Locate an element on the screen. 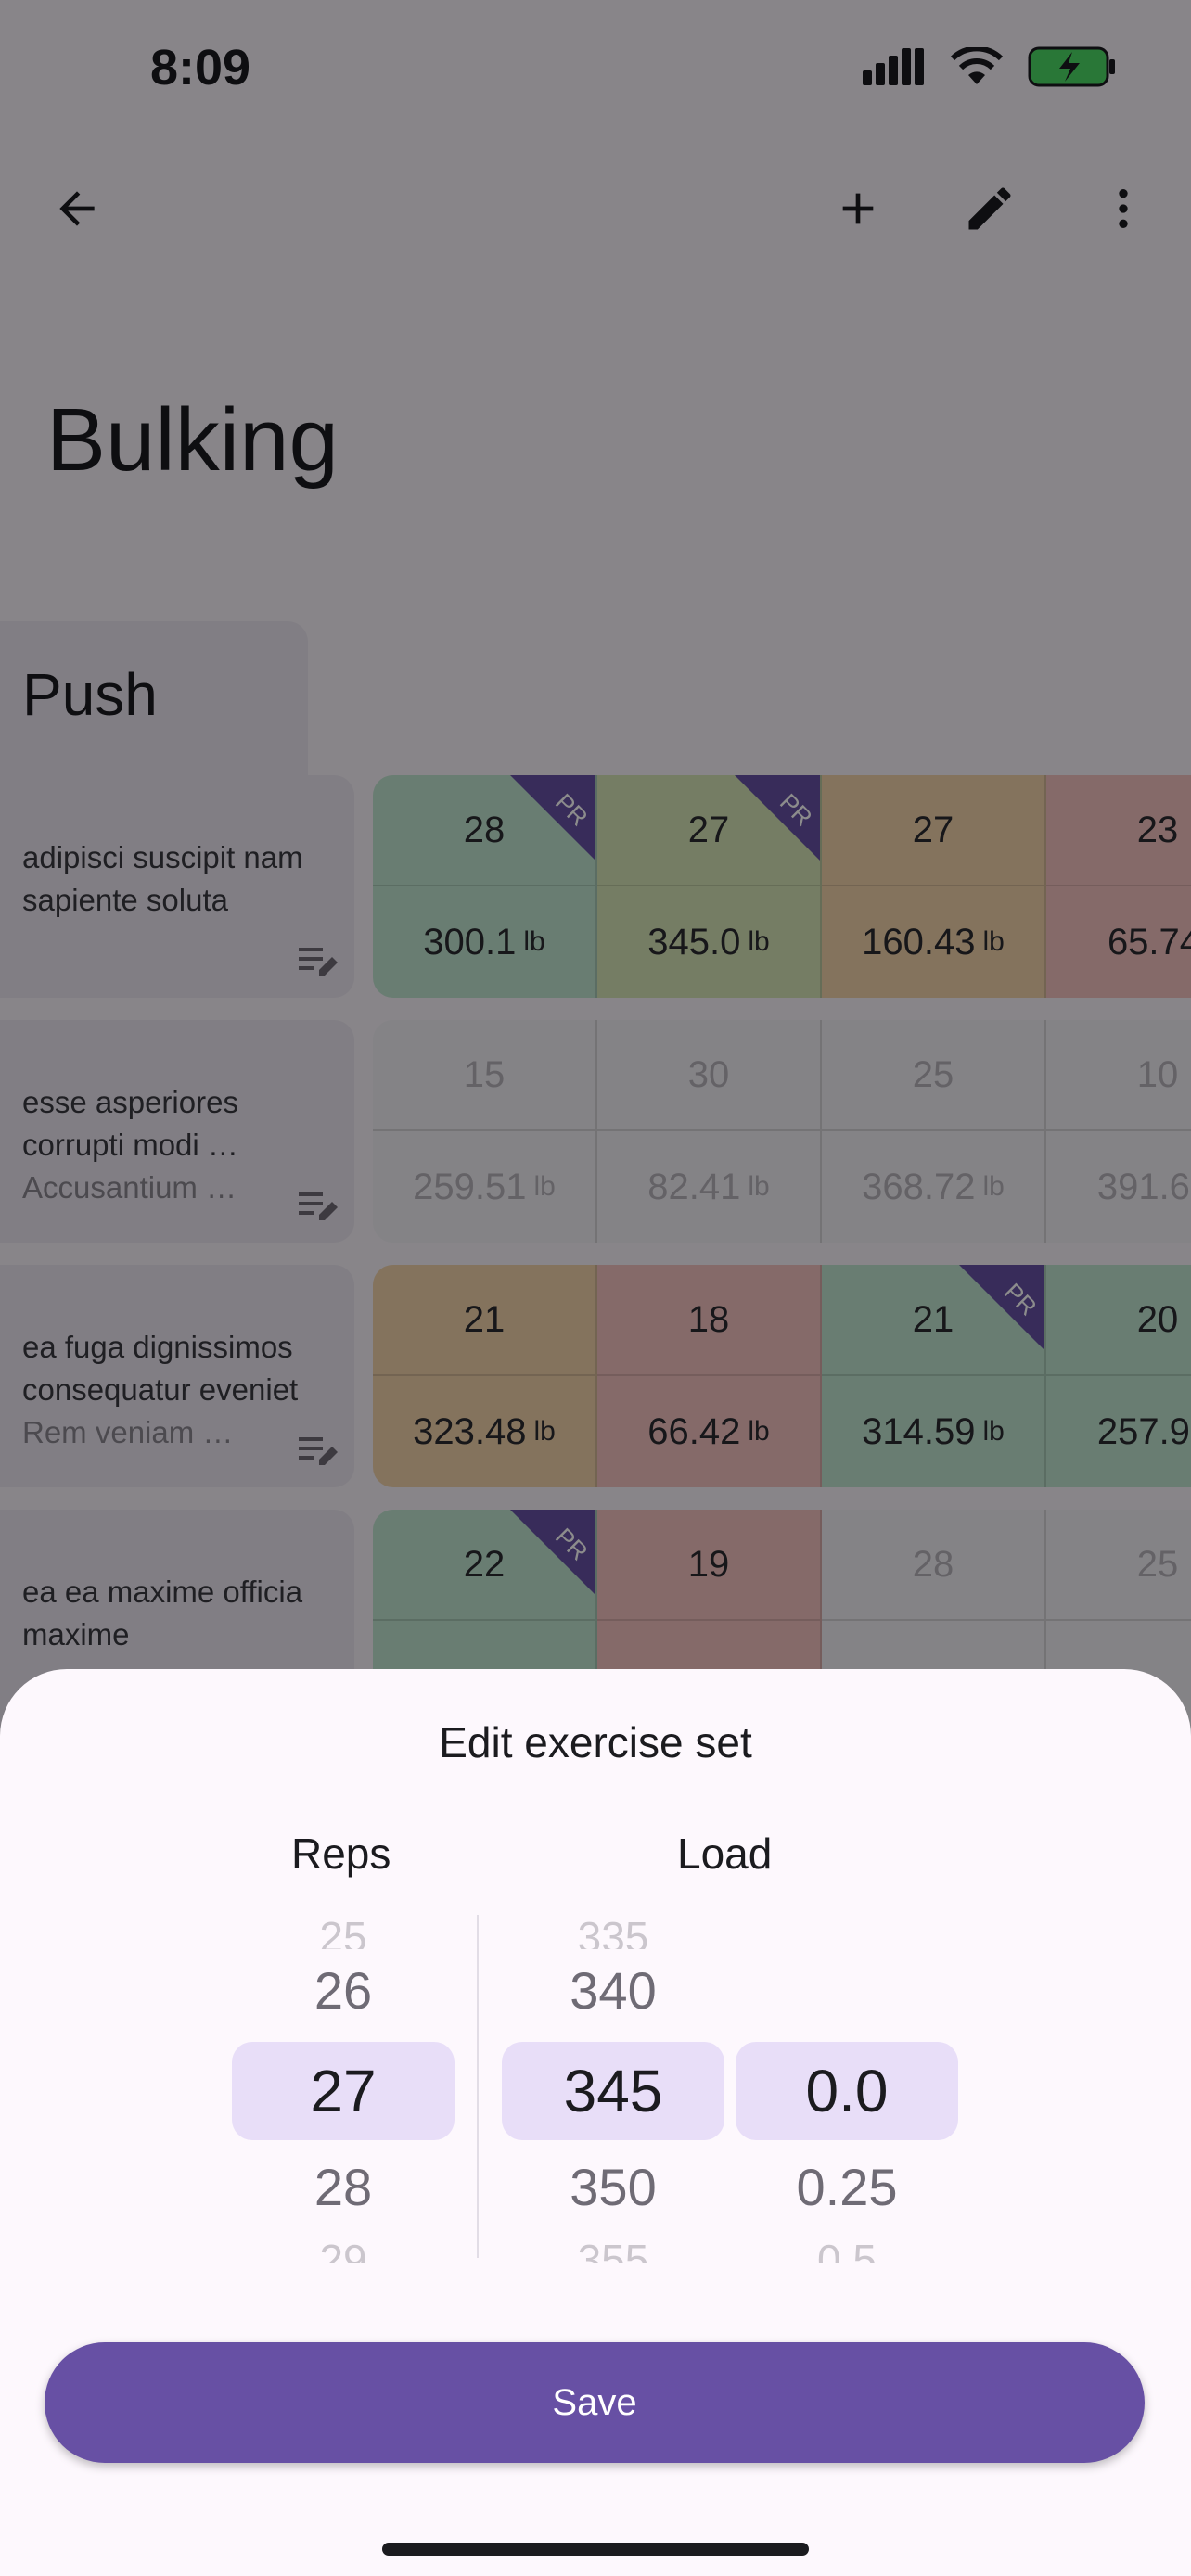 This screenshot has height=2576, width=1191. sheet-title: Edit exercise set is located at coordinates (595, 1742).